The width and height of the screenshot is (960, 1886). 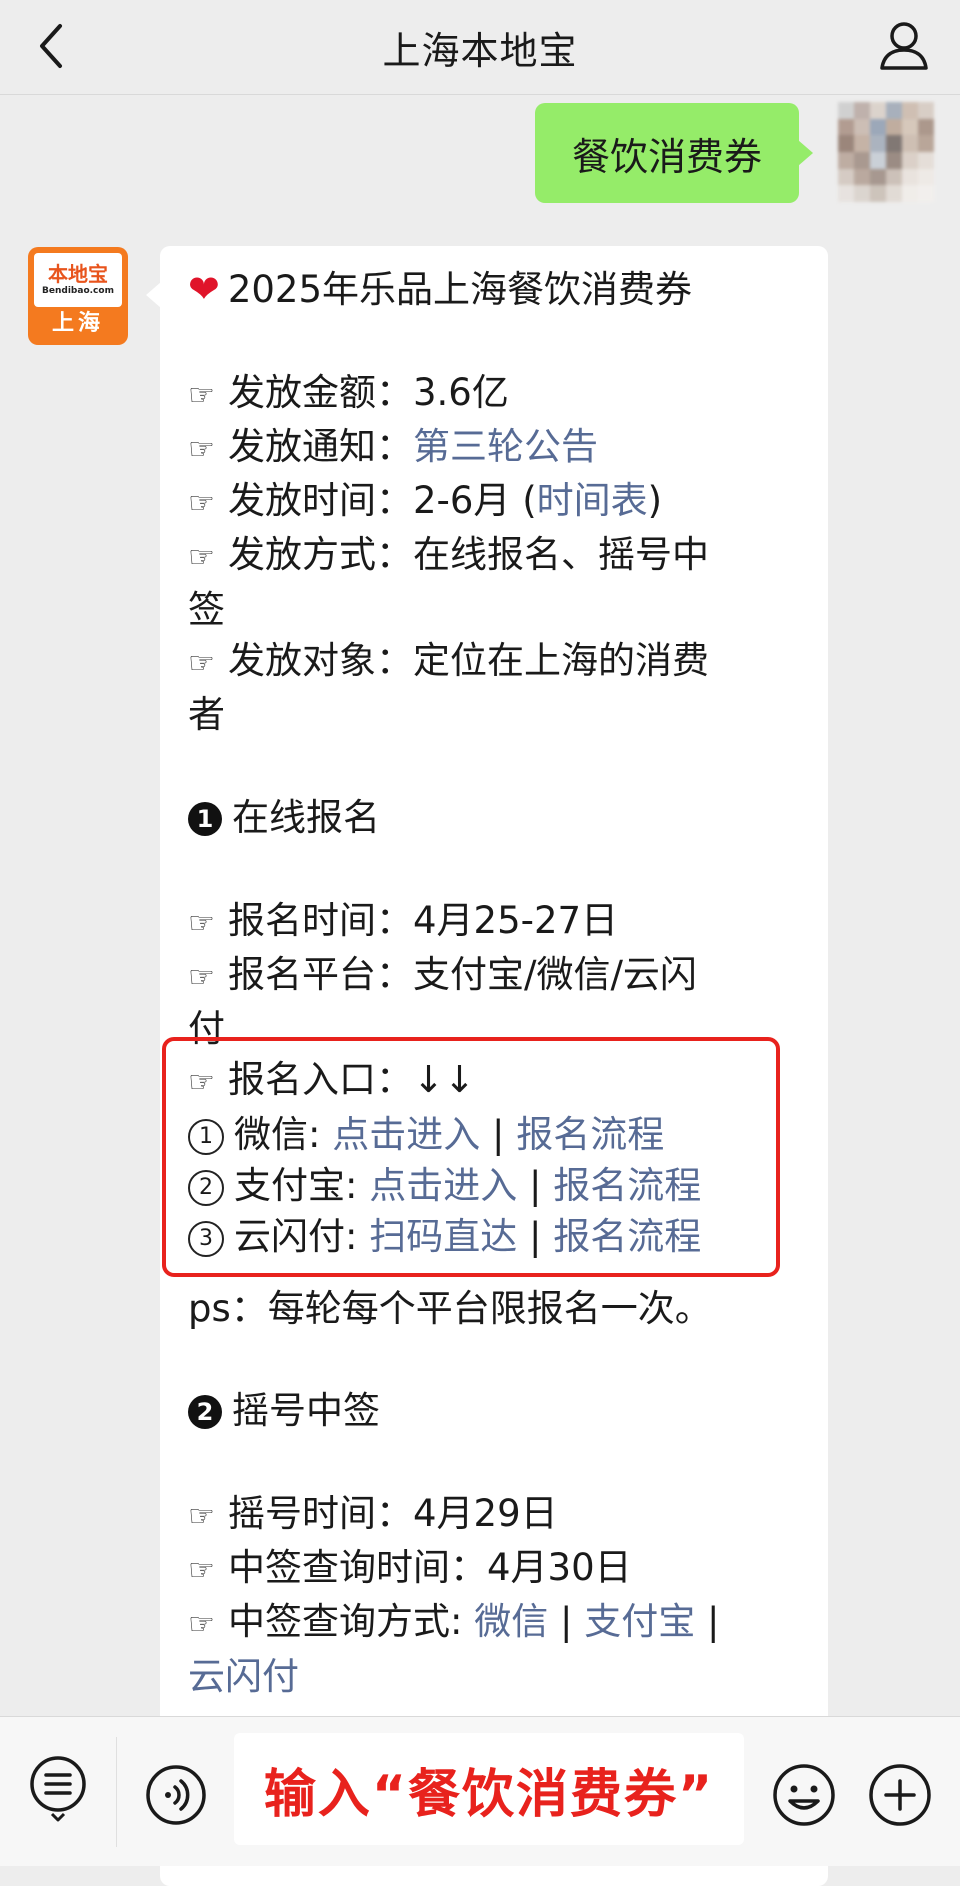 What do you see at coordinates (357, 1568) in the screenshot?
I see `info-label: 中签查询时间：` at bounding box center [357, 1568].